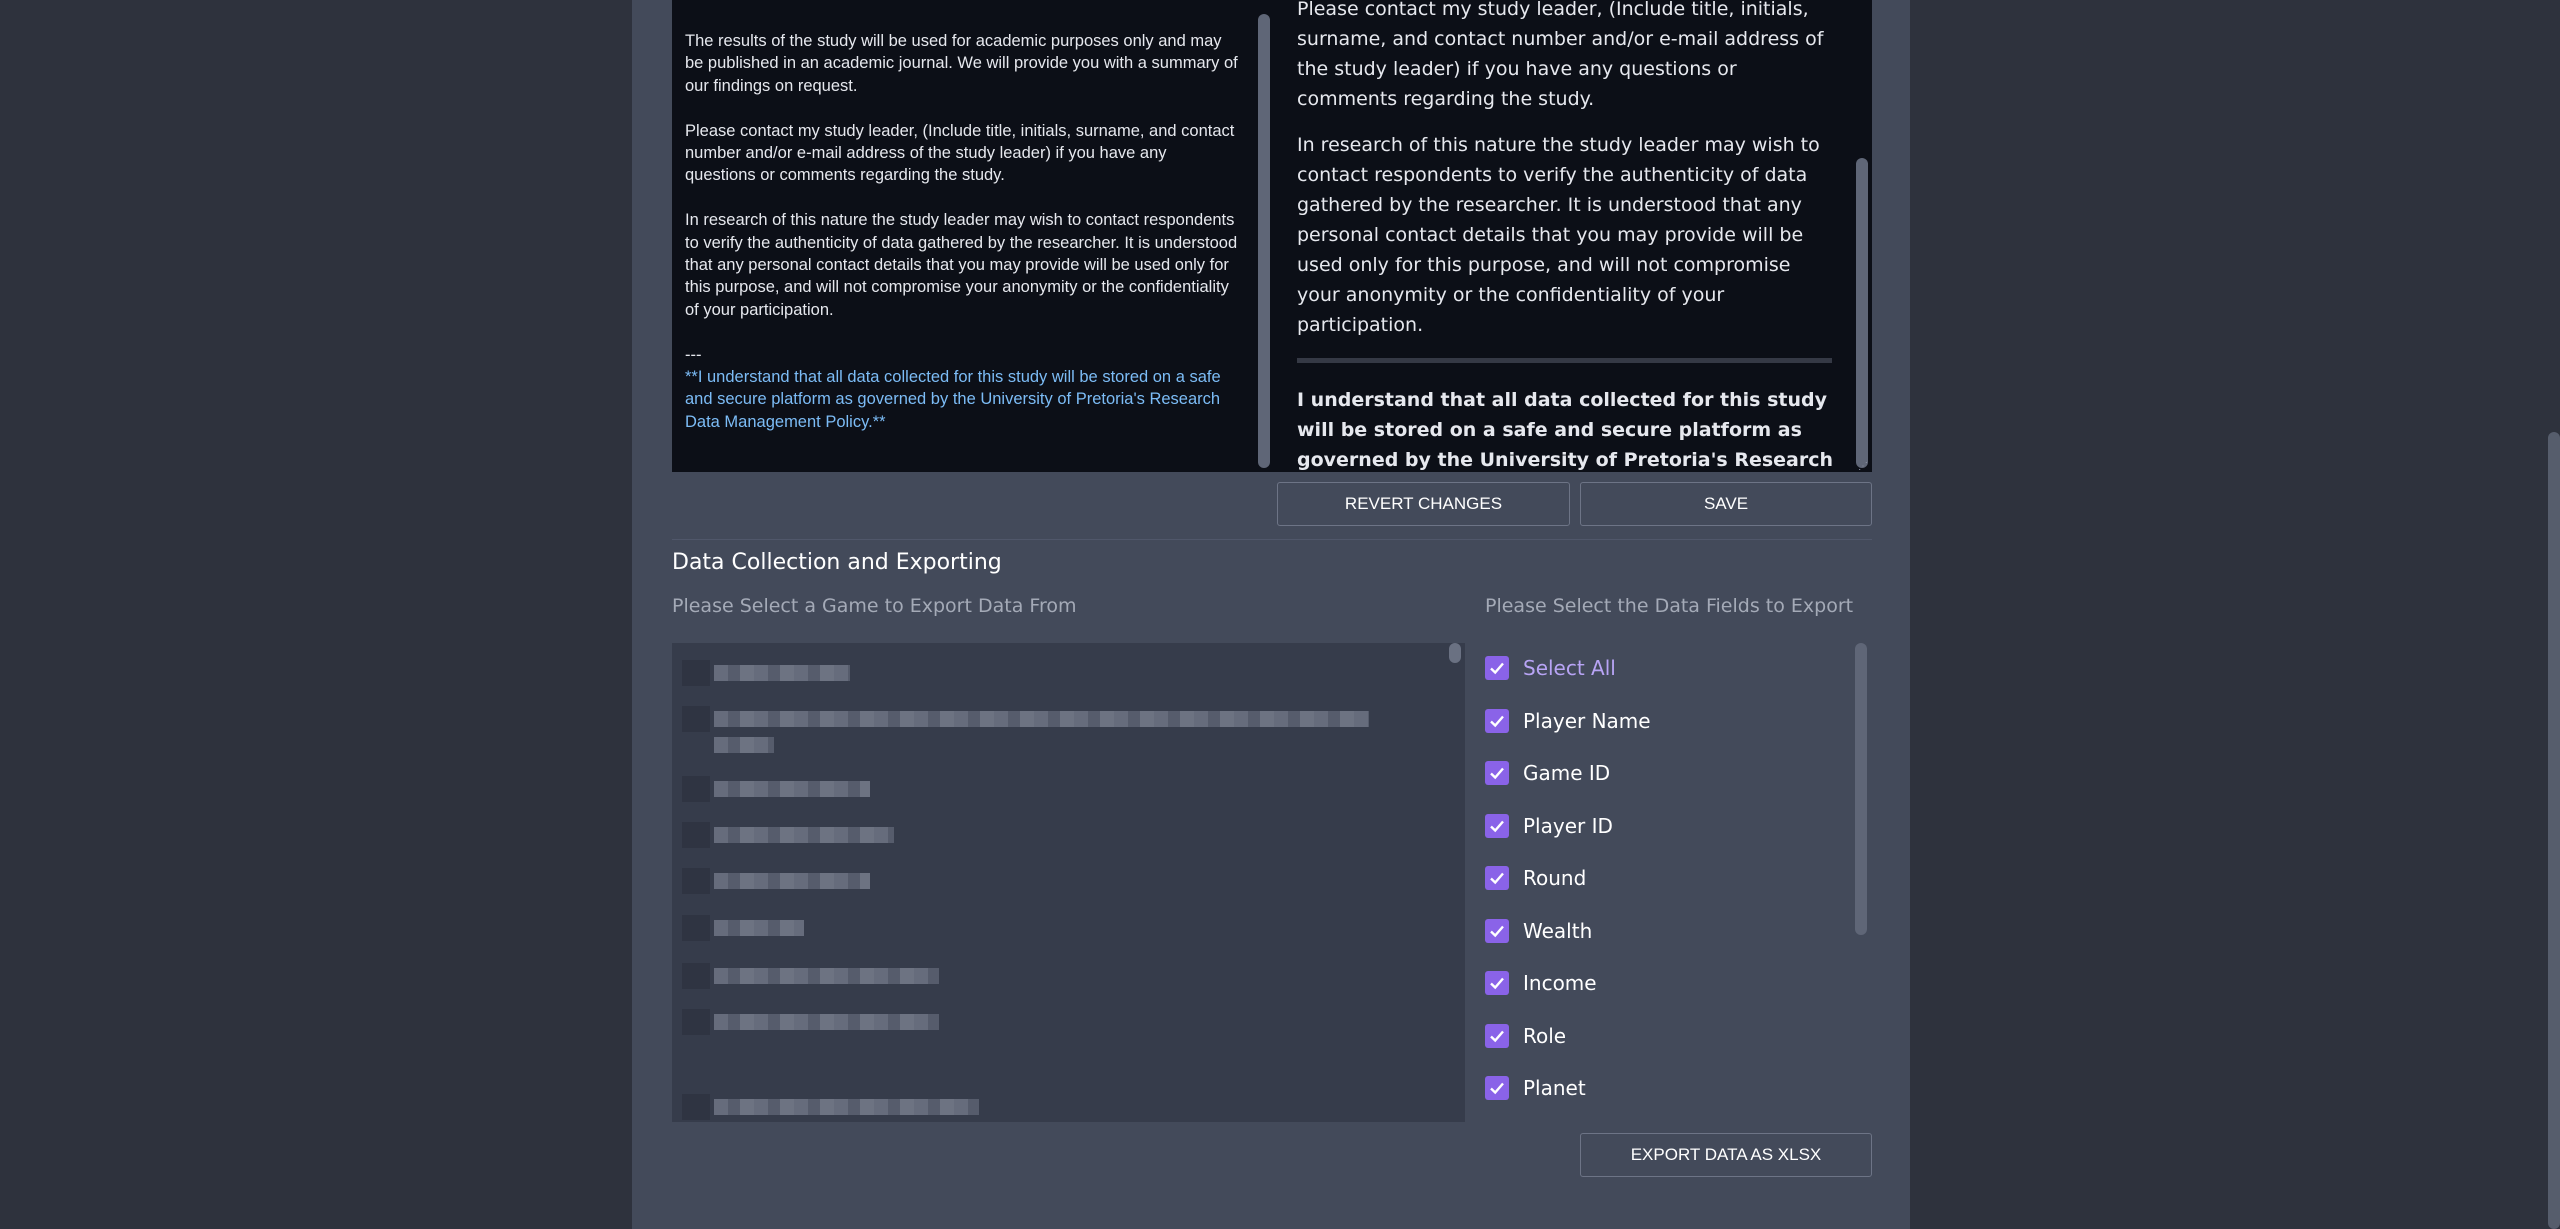  Describe the element at coordinates (1525, 1036) in the screenshot. I see `checkbox-role: Role` at that location.